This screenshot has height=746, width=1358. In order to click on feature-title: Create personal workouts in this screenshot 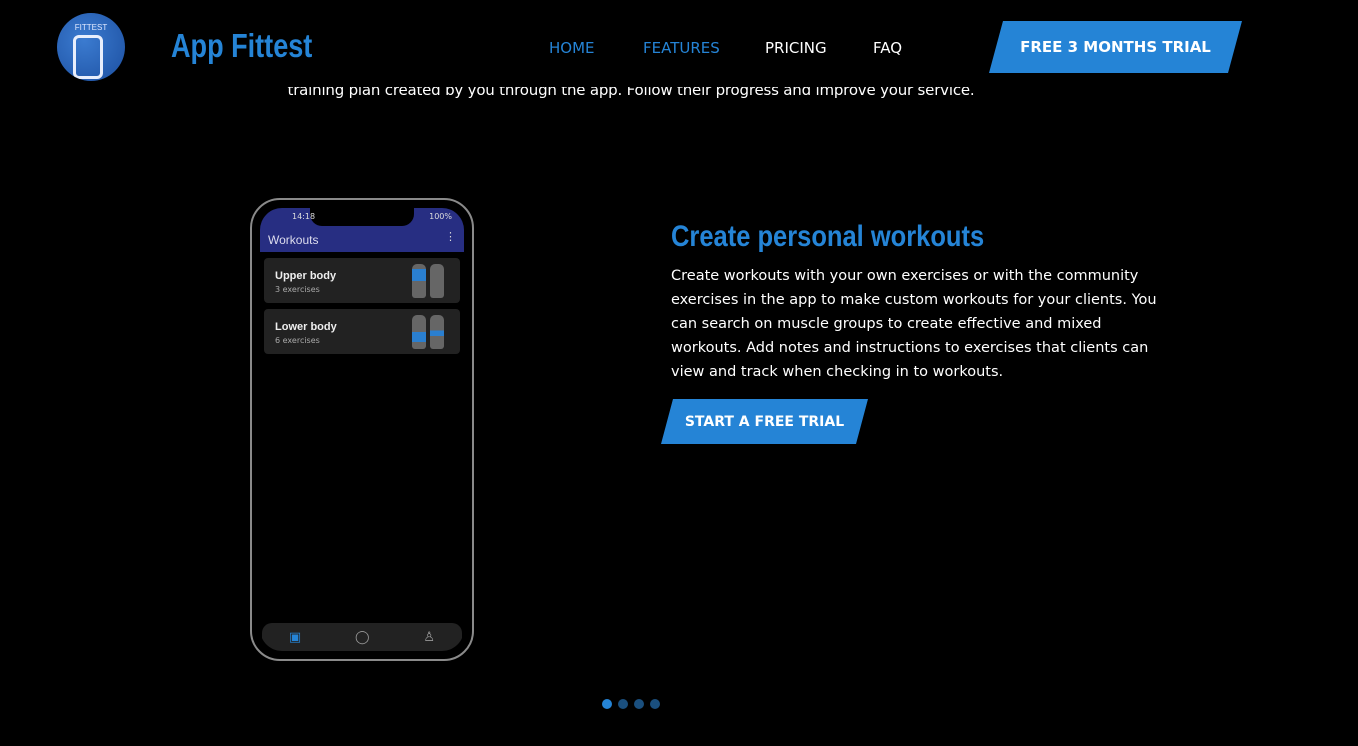, I will do `click(828, 236)`.